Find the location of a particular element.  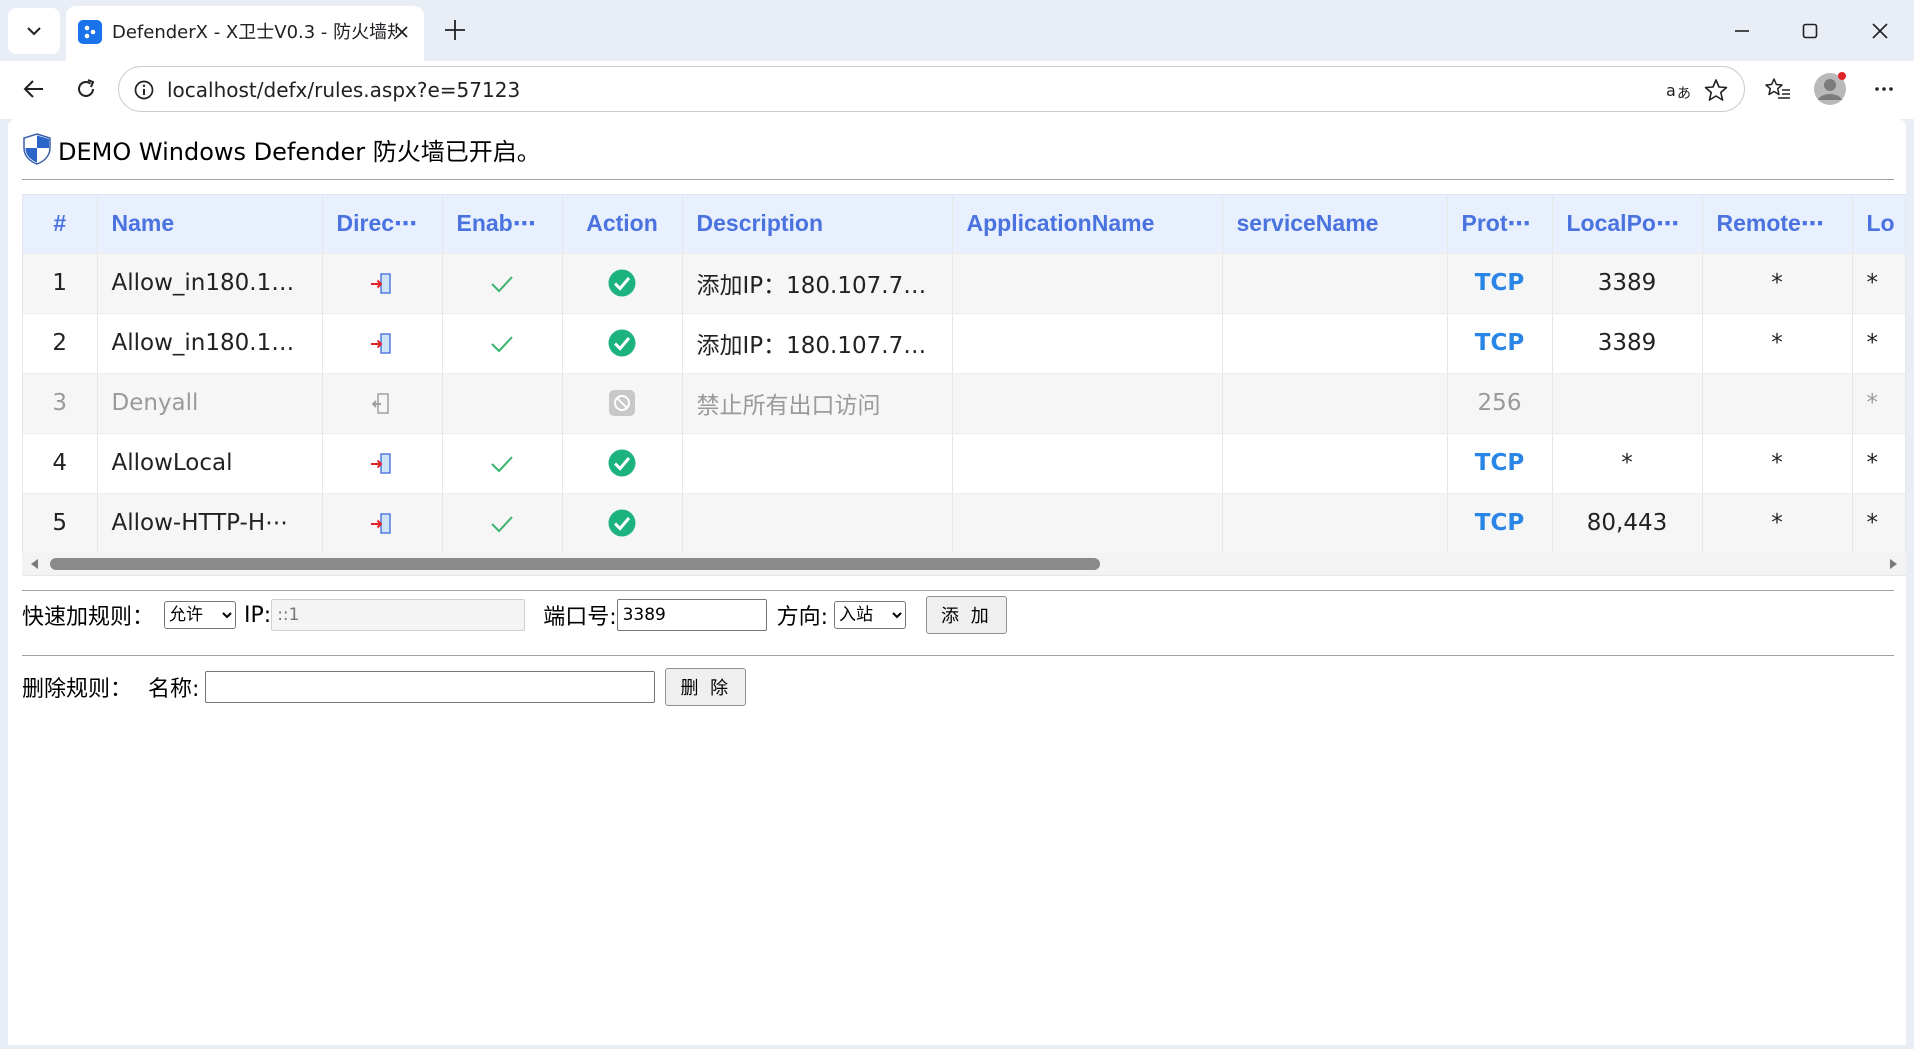

read-aloud-icon: aあ is located at coordinates (1680, 90).